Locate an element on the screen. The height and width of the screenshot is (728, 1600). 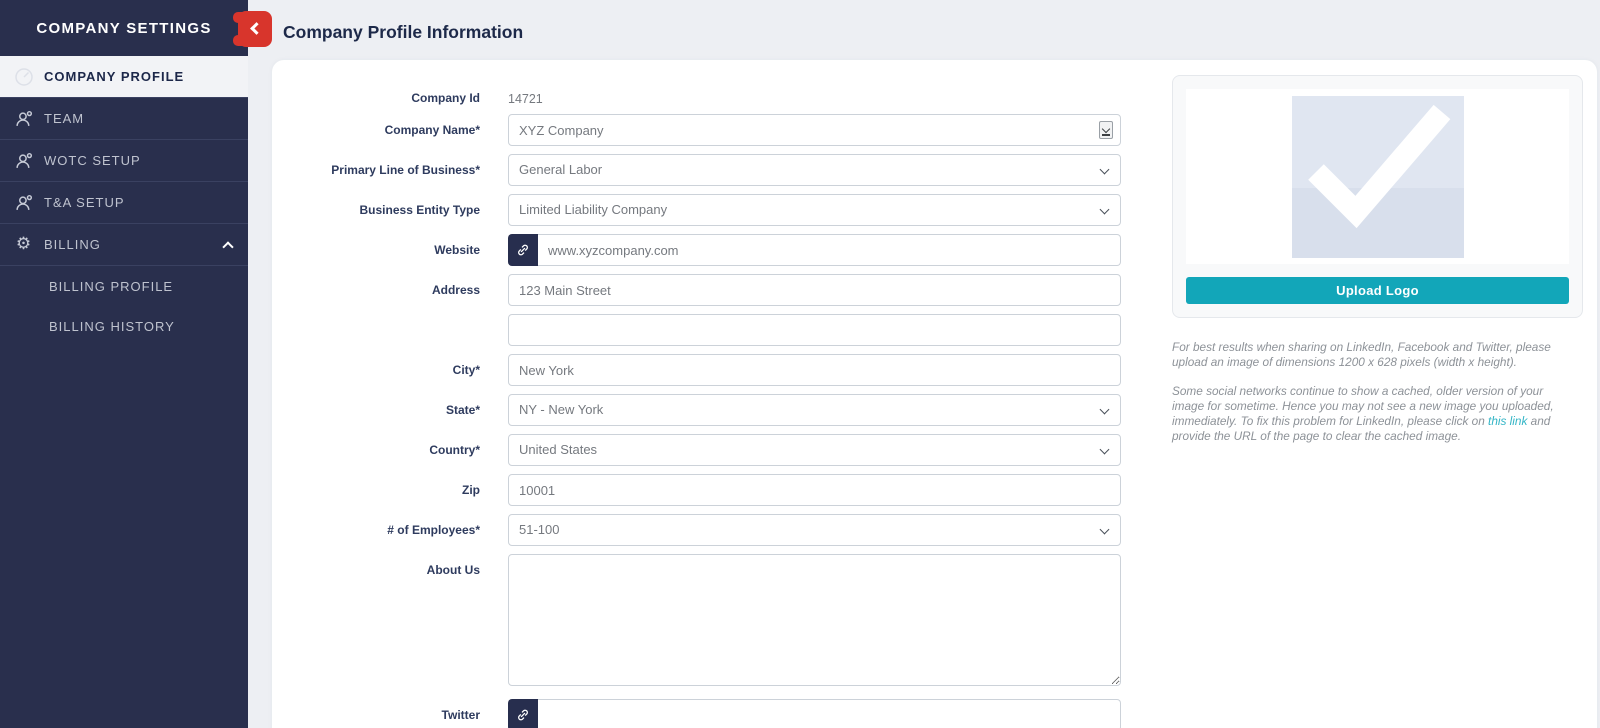
company-id-value: 14721 is located at coordinates (525, 99).